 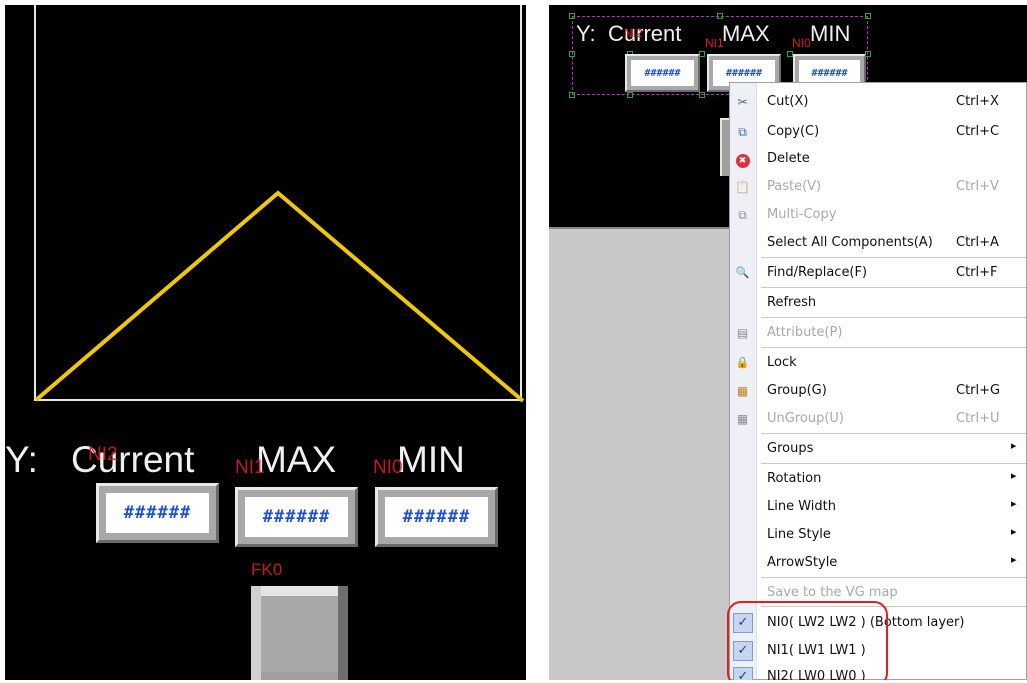 I want to click on ungroup-icon: ▦, so click(x=742, y=419).